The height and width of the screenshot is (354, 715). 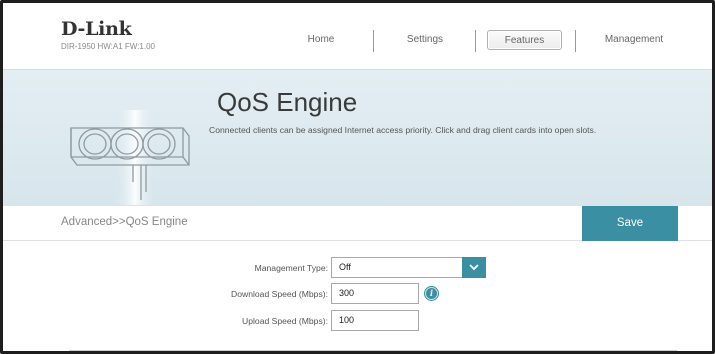 I want to click on info-icon: i, so click(x=431, y=293).